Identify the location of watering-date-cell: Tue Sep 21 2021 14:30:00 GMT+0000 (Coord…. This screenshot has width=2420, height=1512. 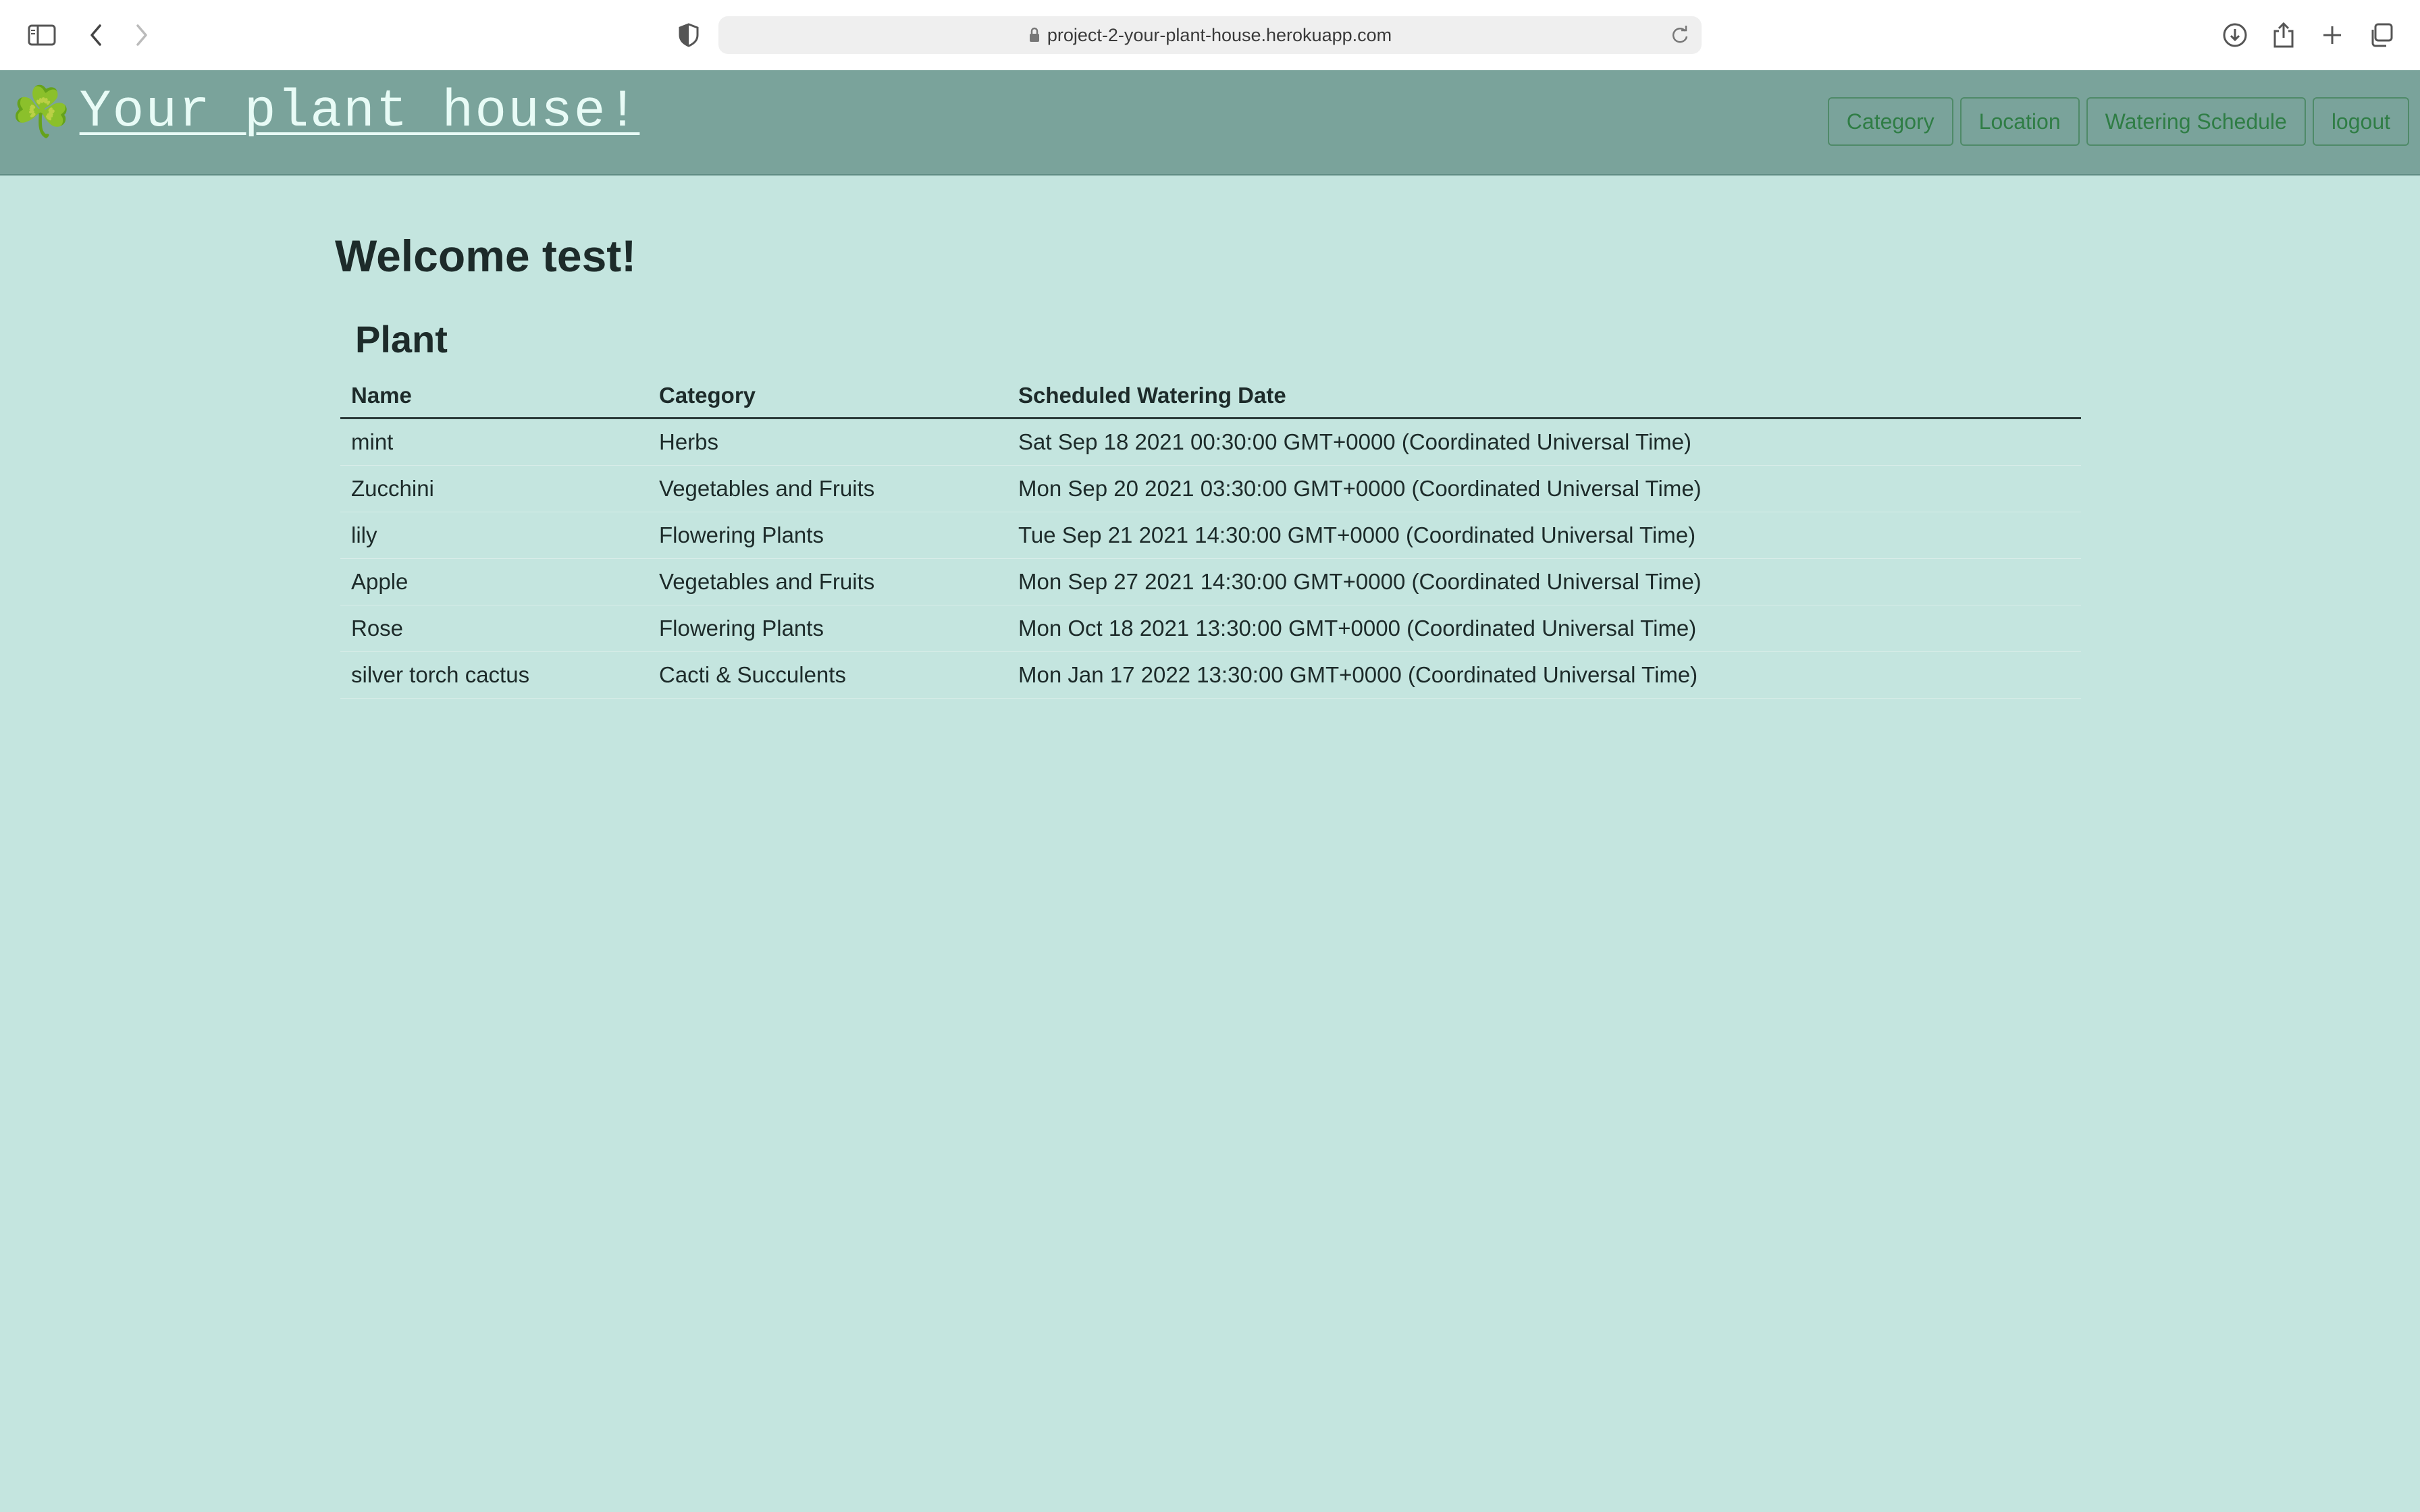
(1544, 536).